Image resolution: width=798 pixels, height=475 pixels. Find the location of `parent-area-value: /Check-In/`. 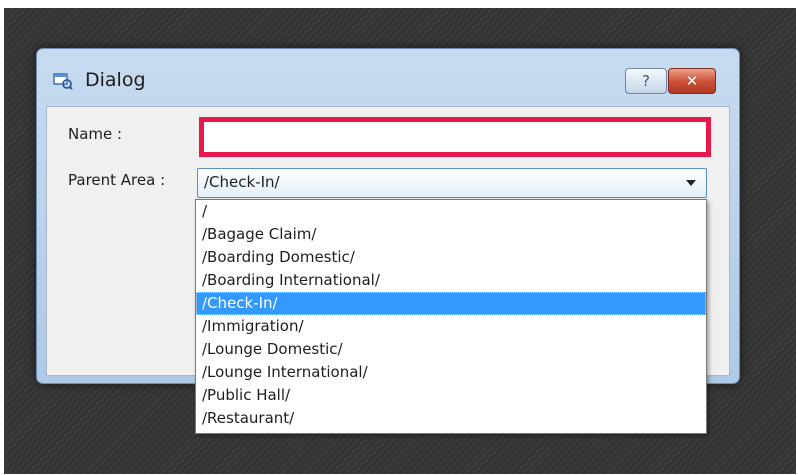

parent-area-value: /Check-In/ is located at coordinates (242, 182).